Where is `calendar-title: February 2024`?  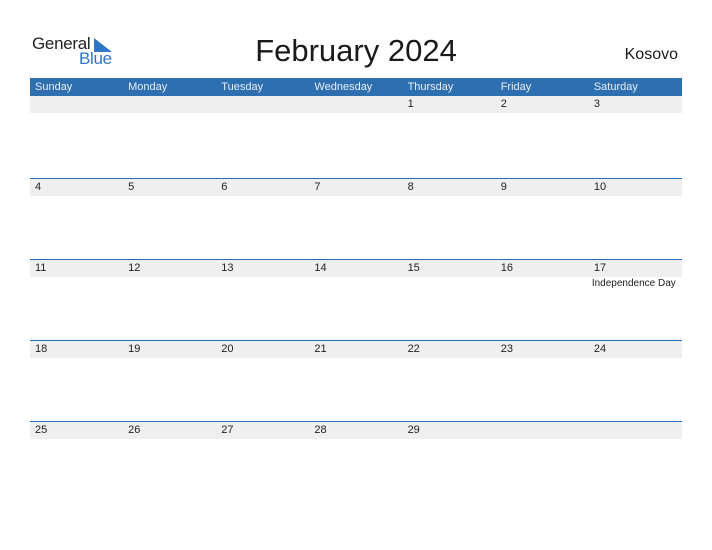 calendar-title: February 2024 is located at coordinates (356, 50).